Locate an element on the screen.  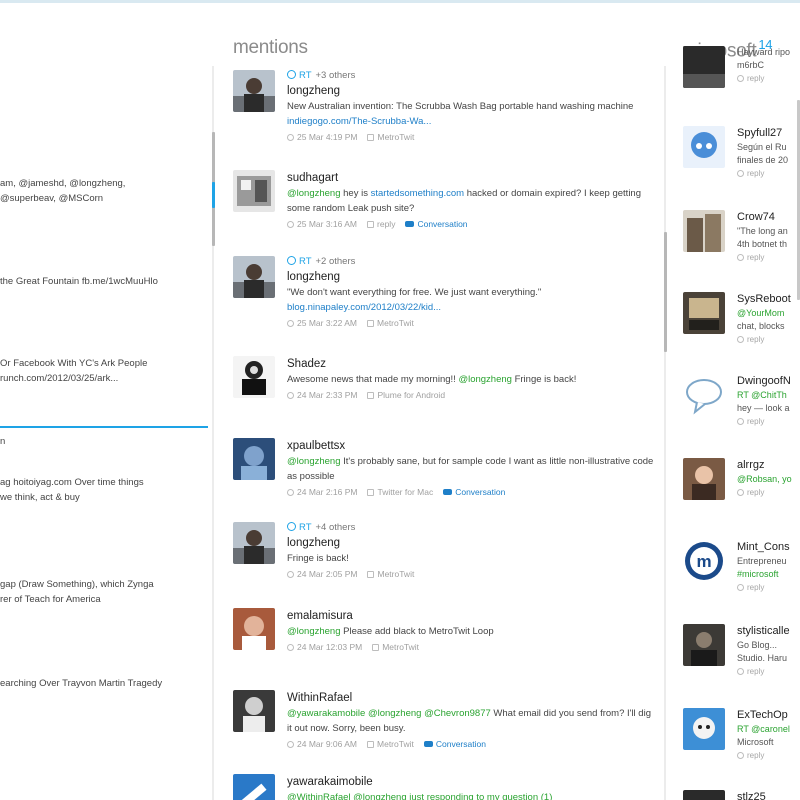
left-tweet-text-fragment: gap (Draw Something), which Zynga is located at coordinates (77, 584).